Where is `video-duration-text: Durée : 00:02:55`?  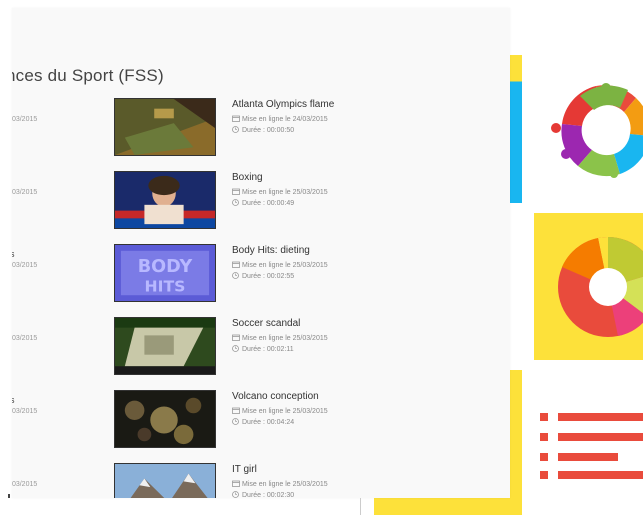
video-duration-text: Durée : 00:02:55 is located at coordinates (268, 276).